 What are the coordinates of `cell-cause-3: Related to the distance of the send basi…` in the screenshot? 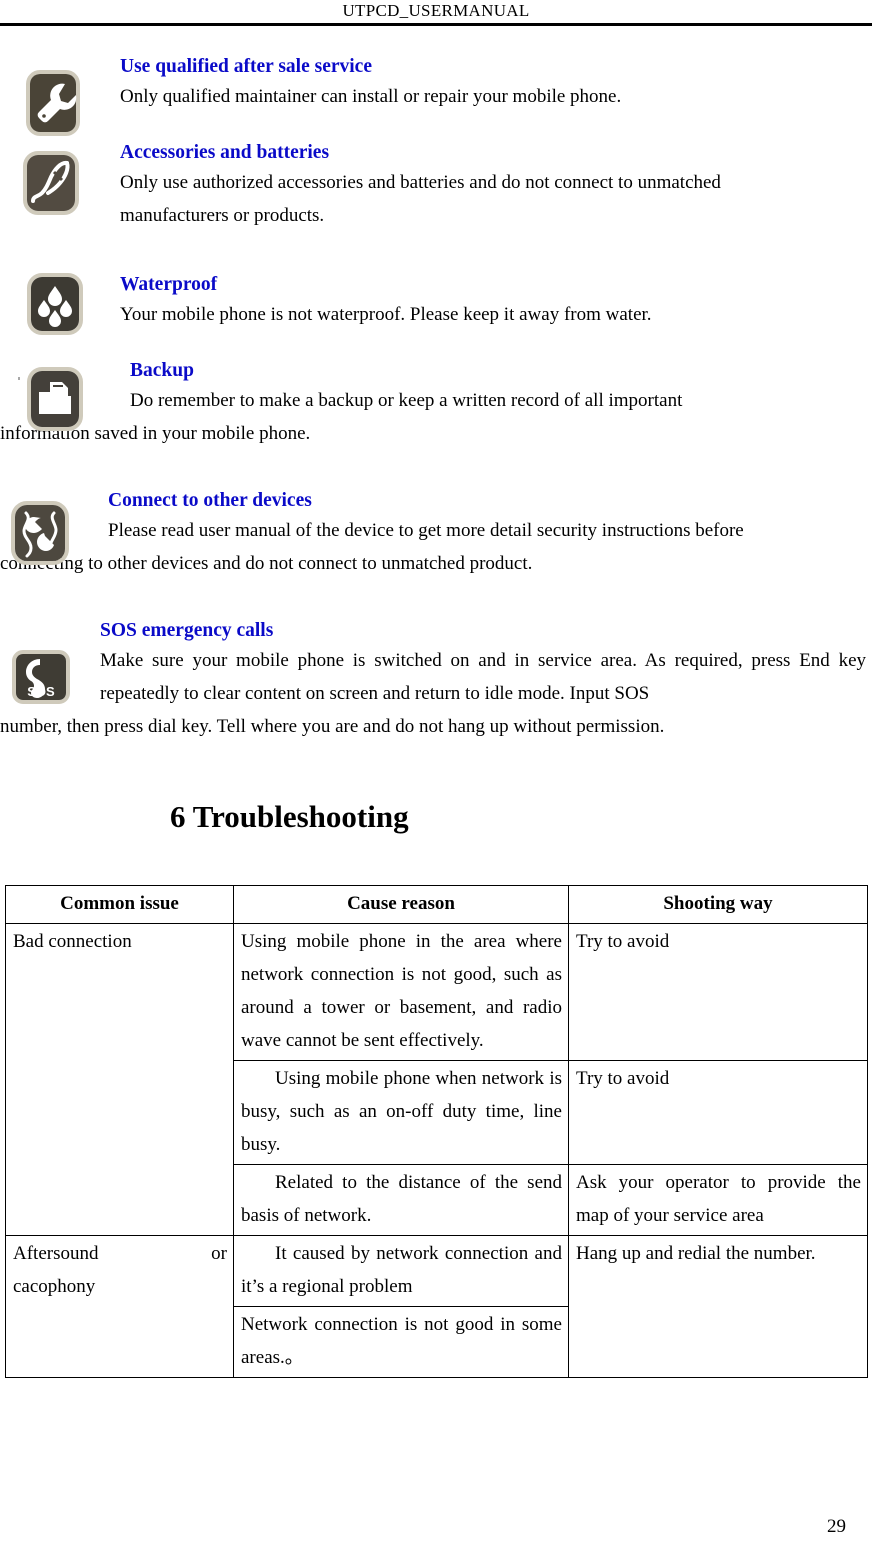 It's located at (401, 1200).